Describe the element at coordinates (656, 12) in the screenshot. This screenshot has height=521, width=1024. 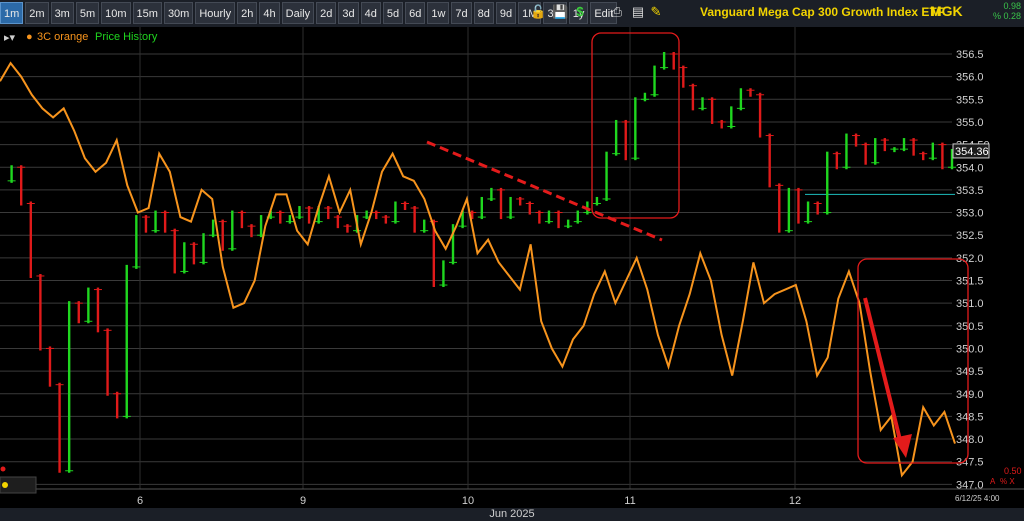
I see `pencil-icon: ✎` at that location.